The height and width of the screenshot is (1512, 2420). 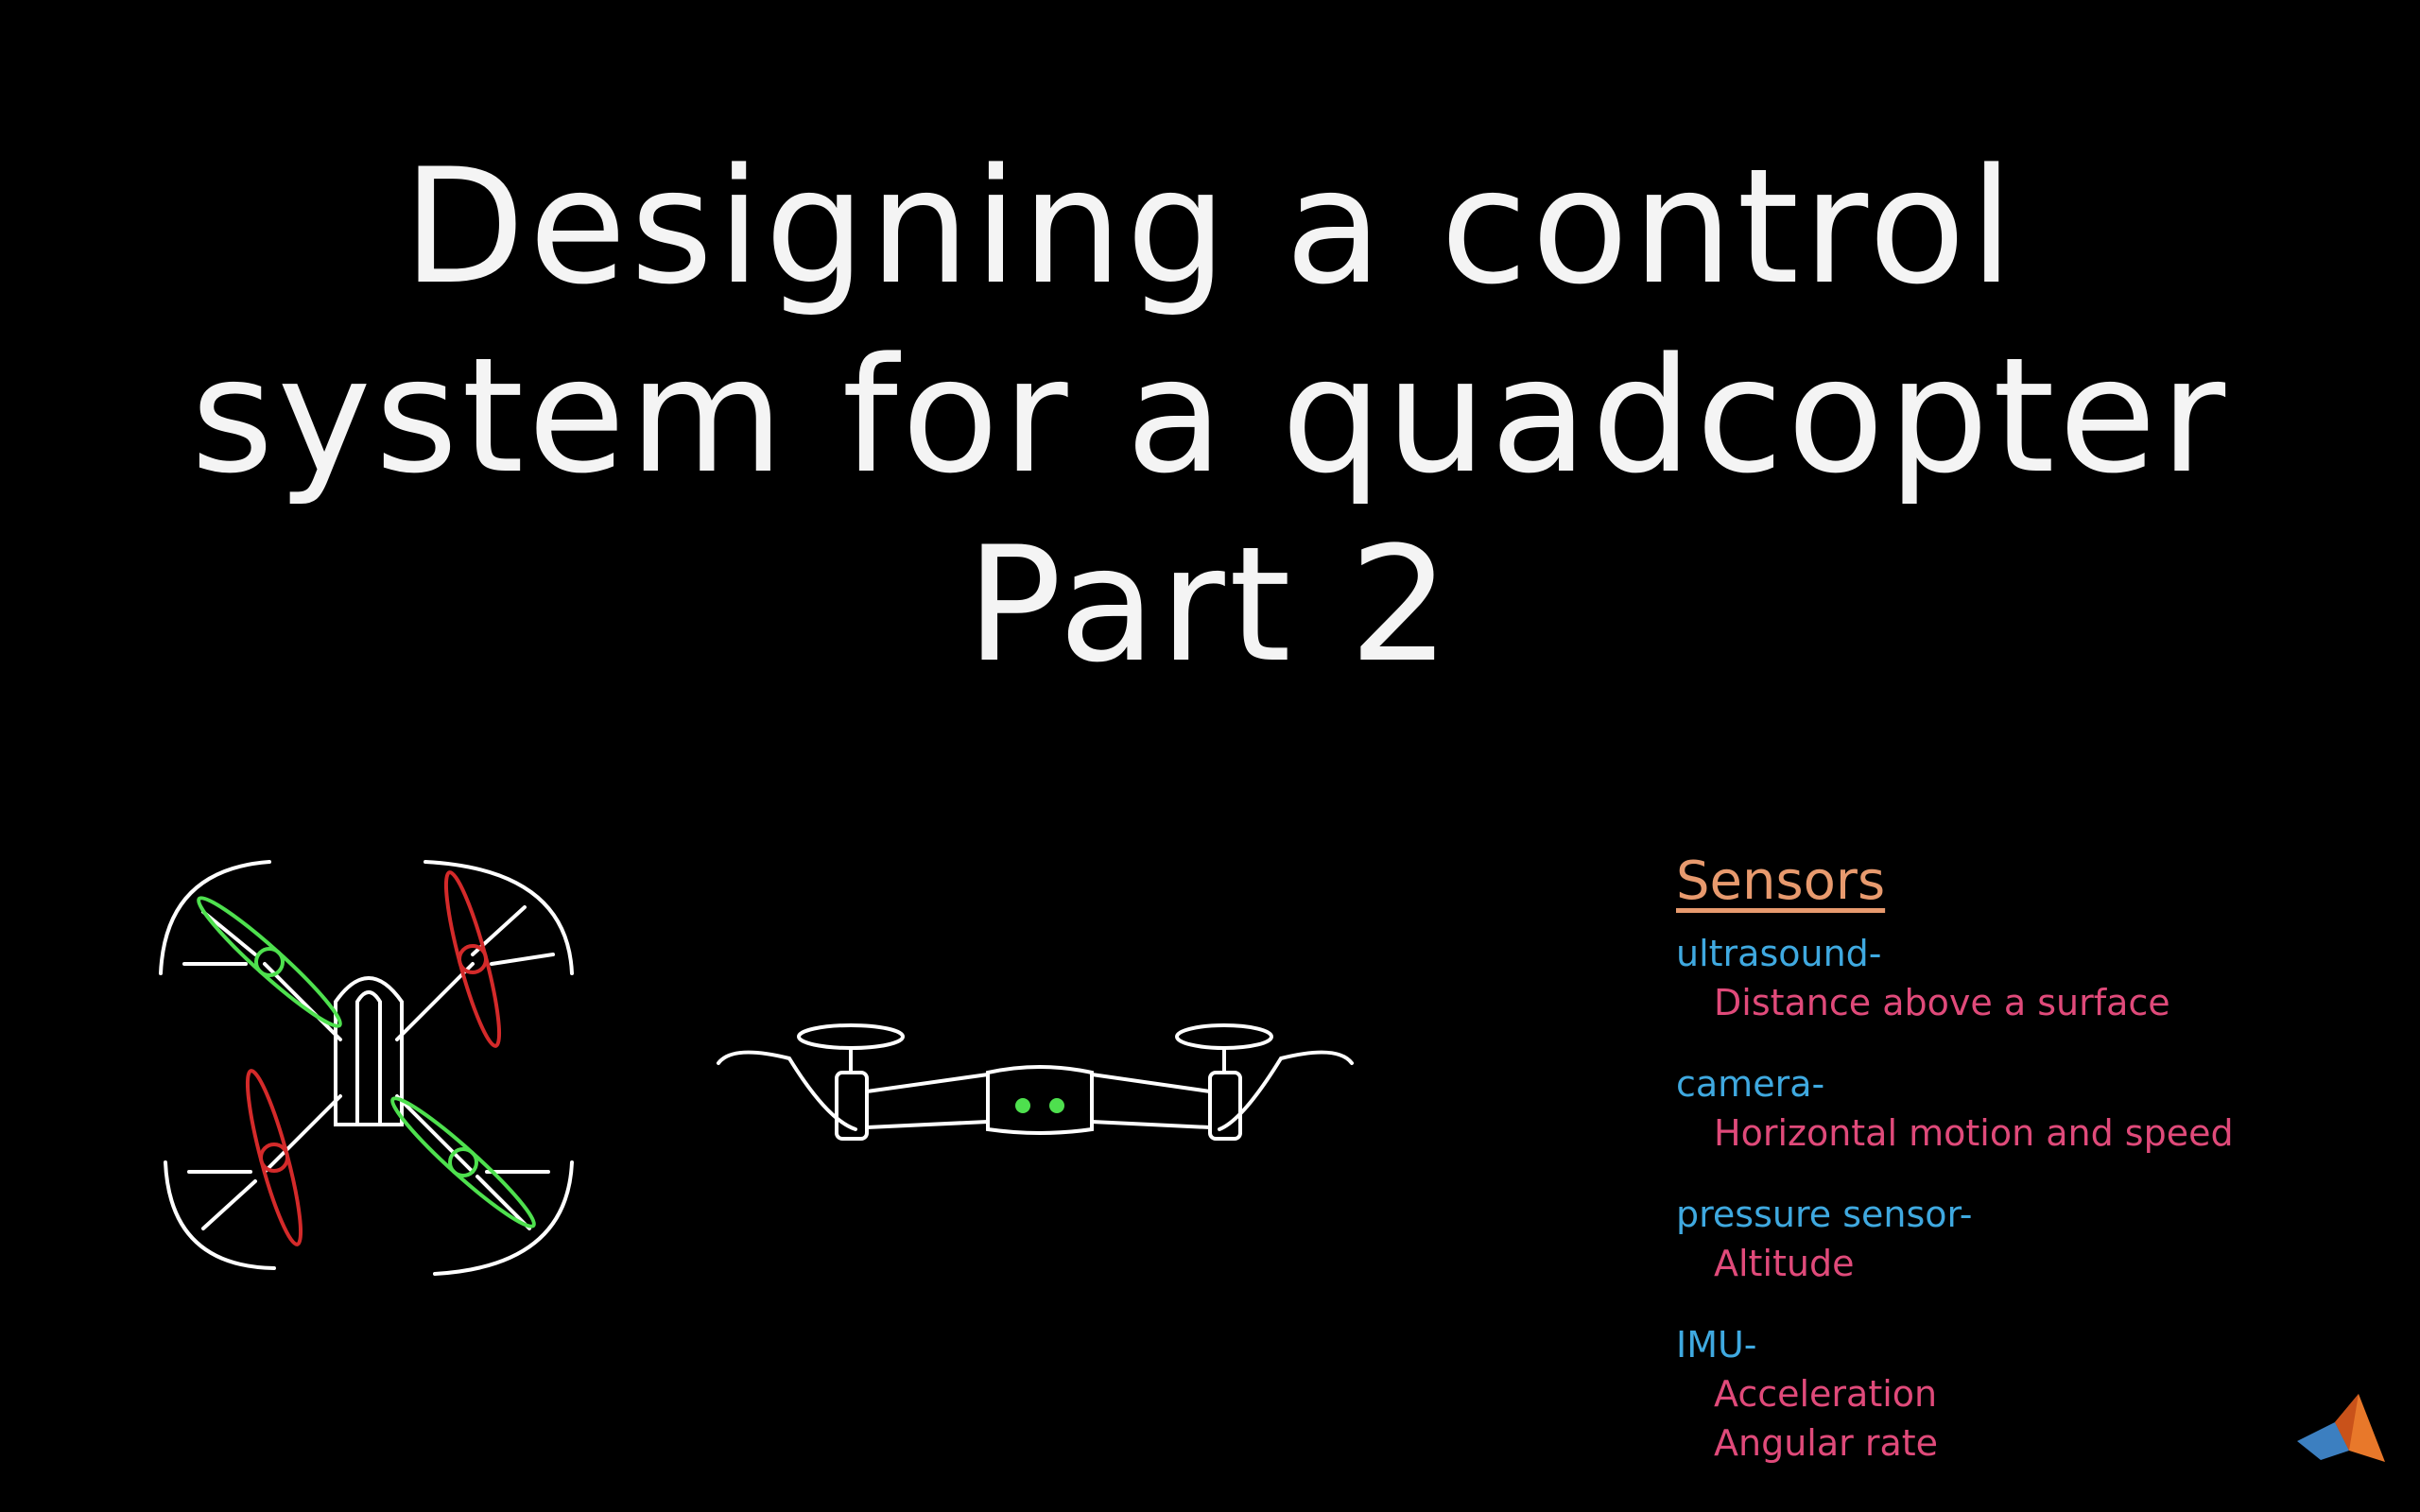 What do you see at coordinates (1035, 1082) in the screenshot?
I see `quadcopter-side-view-drawing` at bounding box center [1035, 1082].